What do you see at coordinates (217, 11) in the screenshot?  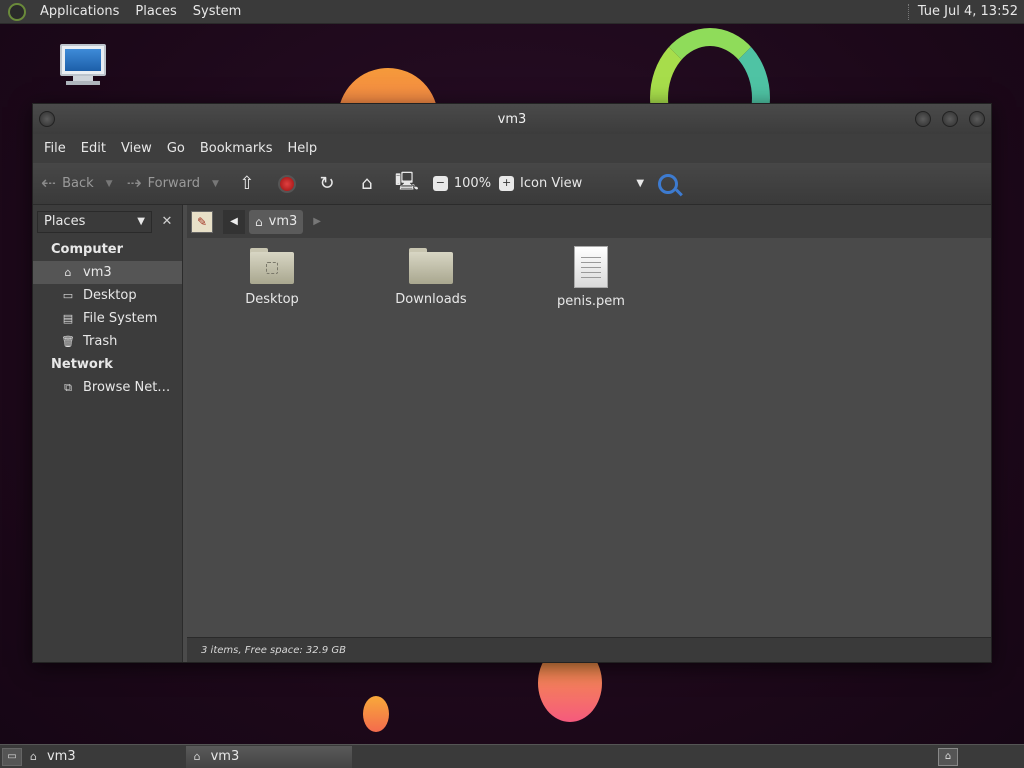 I see `system-menu: System` at bounding box center [217, 11].